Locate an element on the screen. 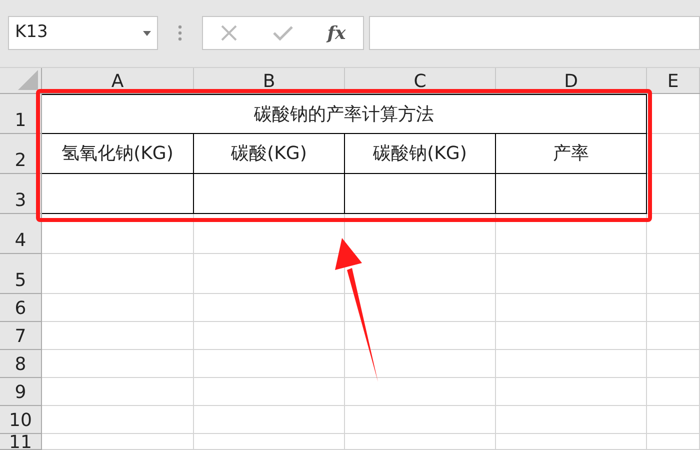 The height and width of the screenshot is (450, 700). column-header: D is located at coordinates (571, 80).